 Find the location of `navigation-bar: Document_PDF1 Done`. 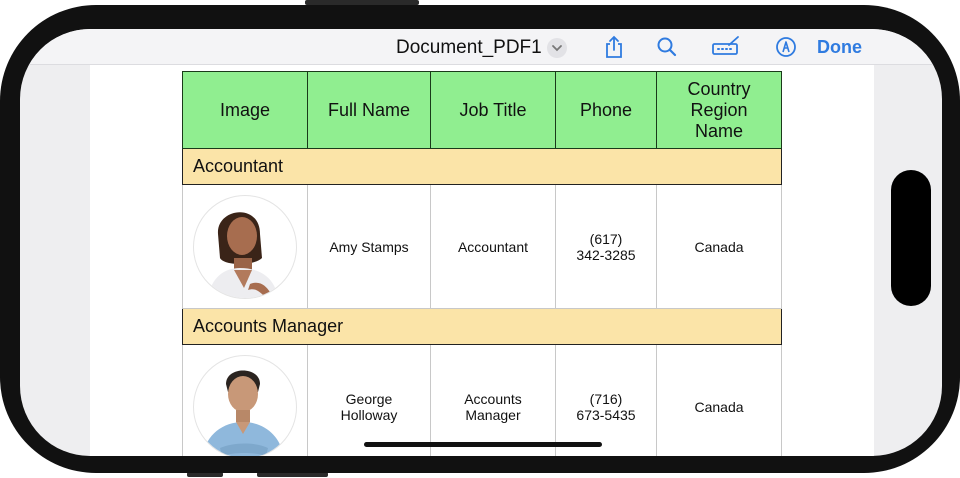

navigation-bar: Document_PDF1 Done is located at coordinates (481, 47).